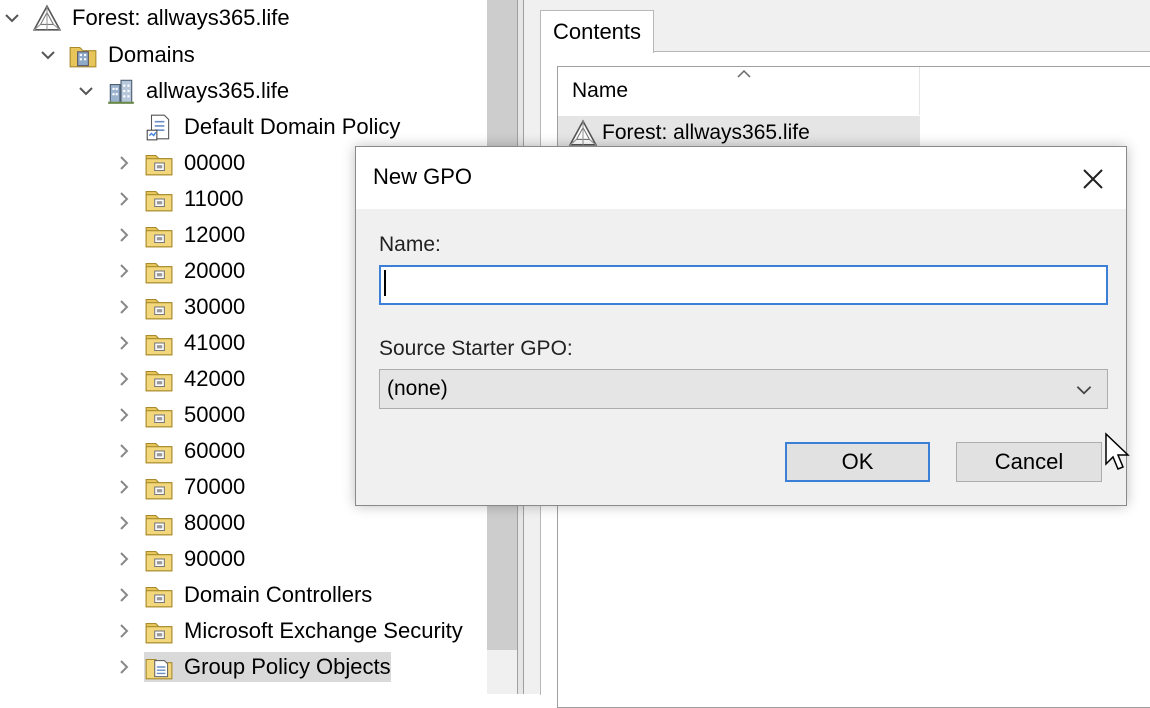  Describe the element at coordinates (215, 414) in the screenshot. I see `tree-item-label: 50000` at that location.